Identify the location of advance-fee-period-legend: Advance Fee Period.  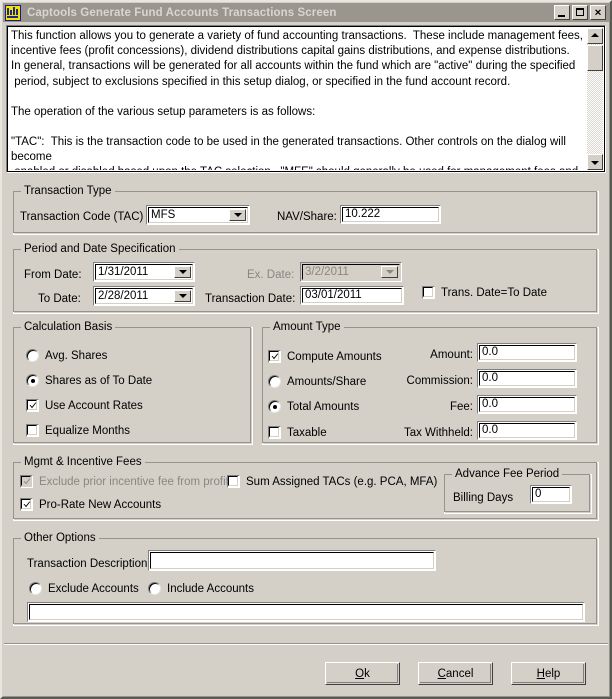
(507, 474).